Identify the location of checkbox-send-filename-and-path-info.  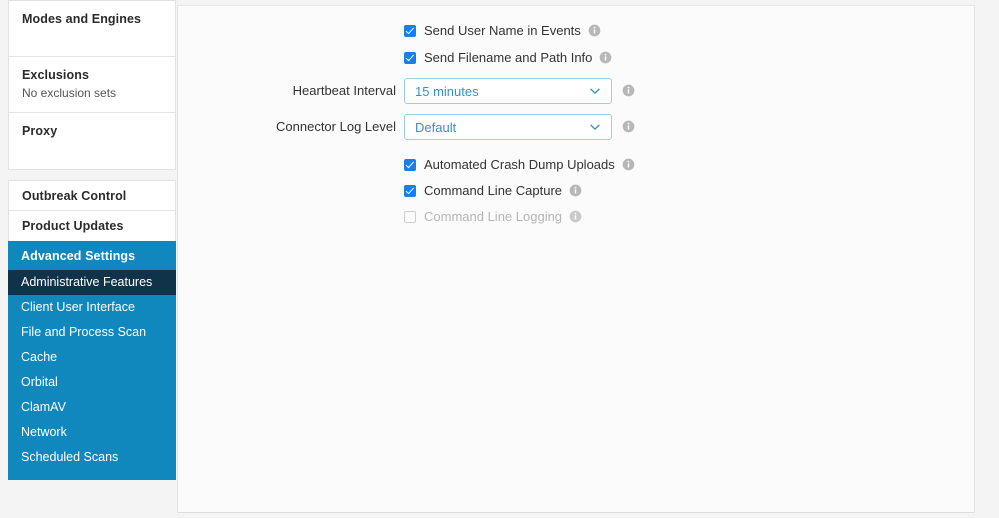
(410, 57).